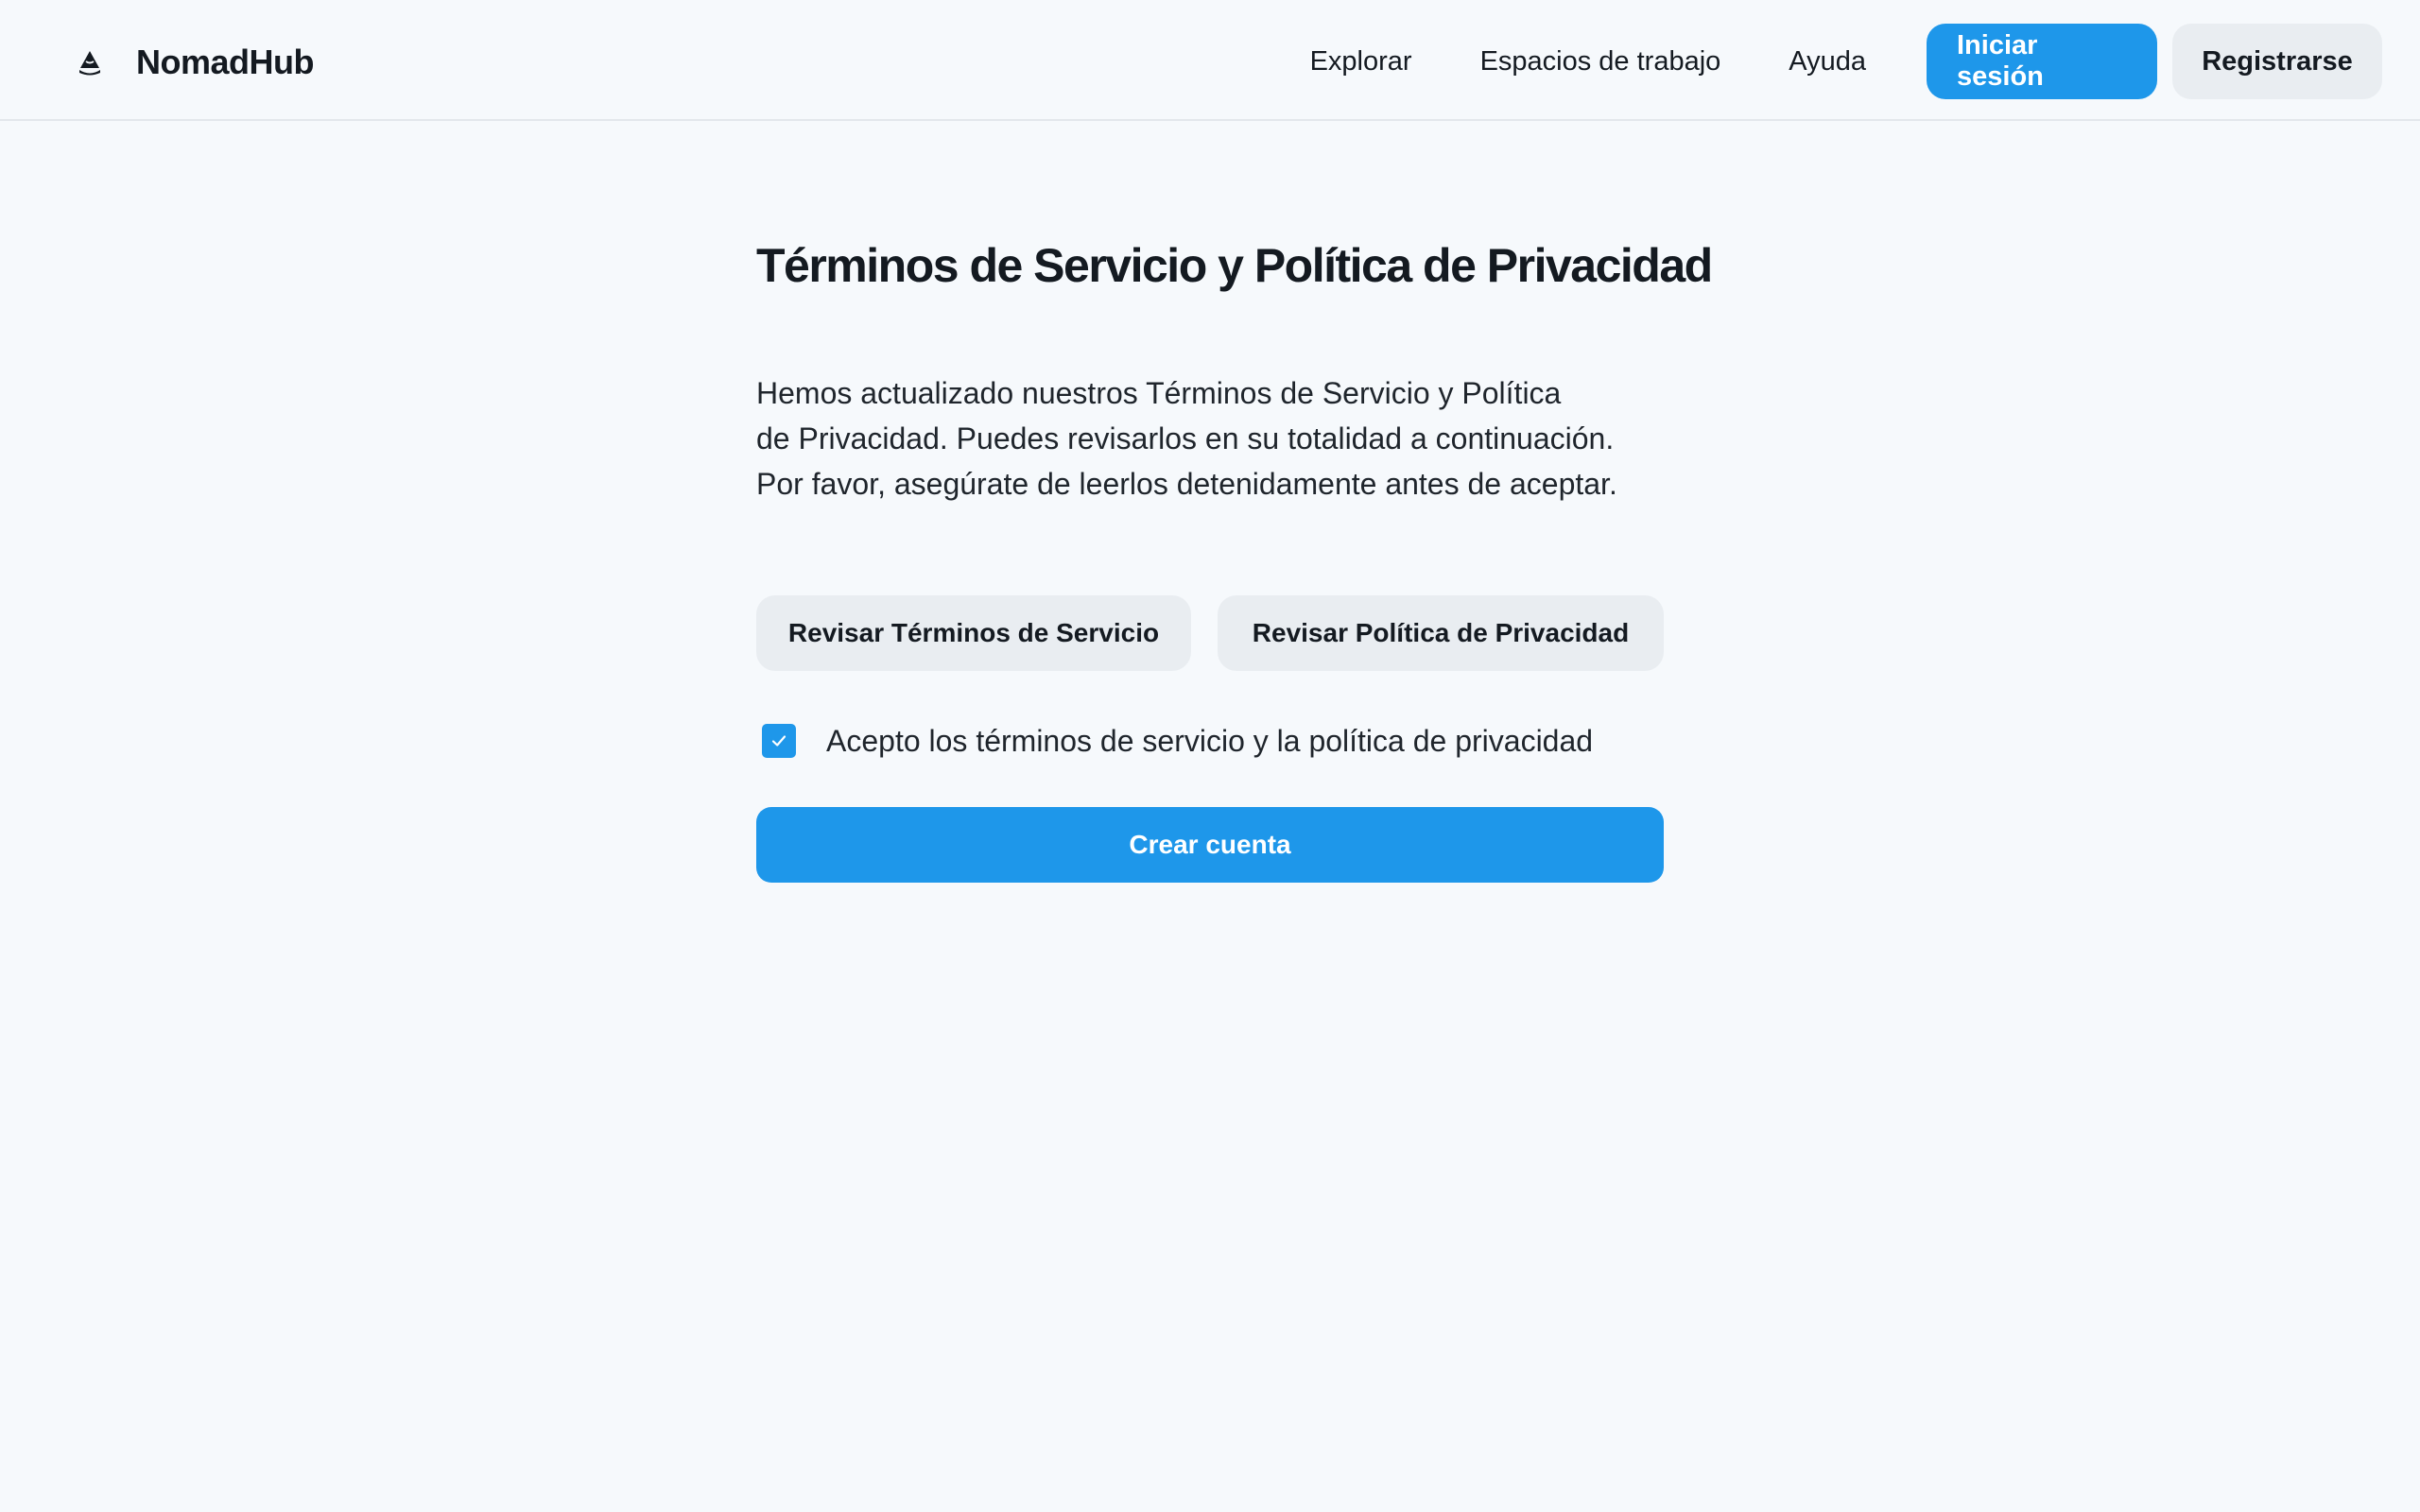  What do you see at coordinates (2042, 61) in the screenshot?
I see `login-button: Iniciar sesión` at bounding box center [2042, 61].